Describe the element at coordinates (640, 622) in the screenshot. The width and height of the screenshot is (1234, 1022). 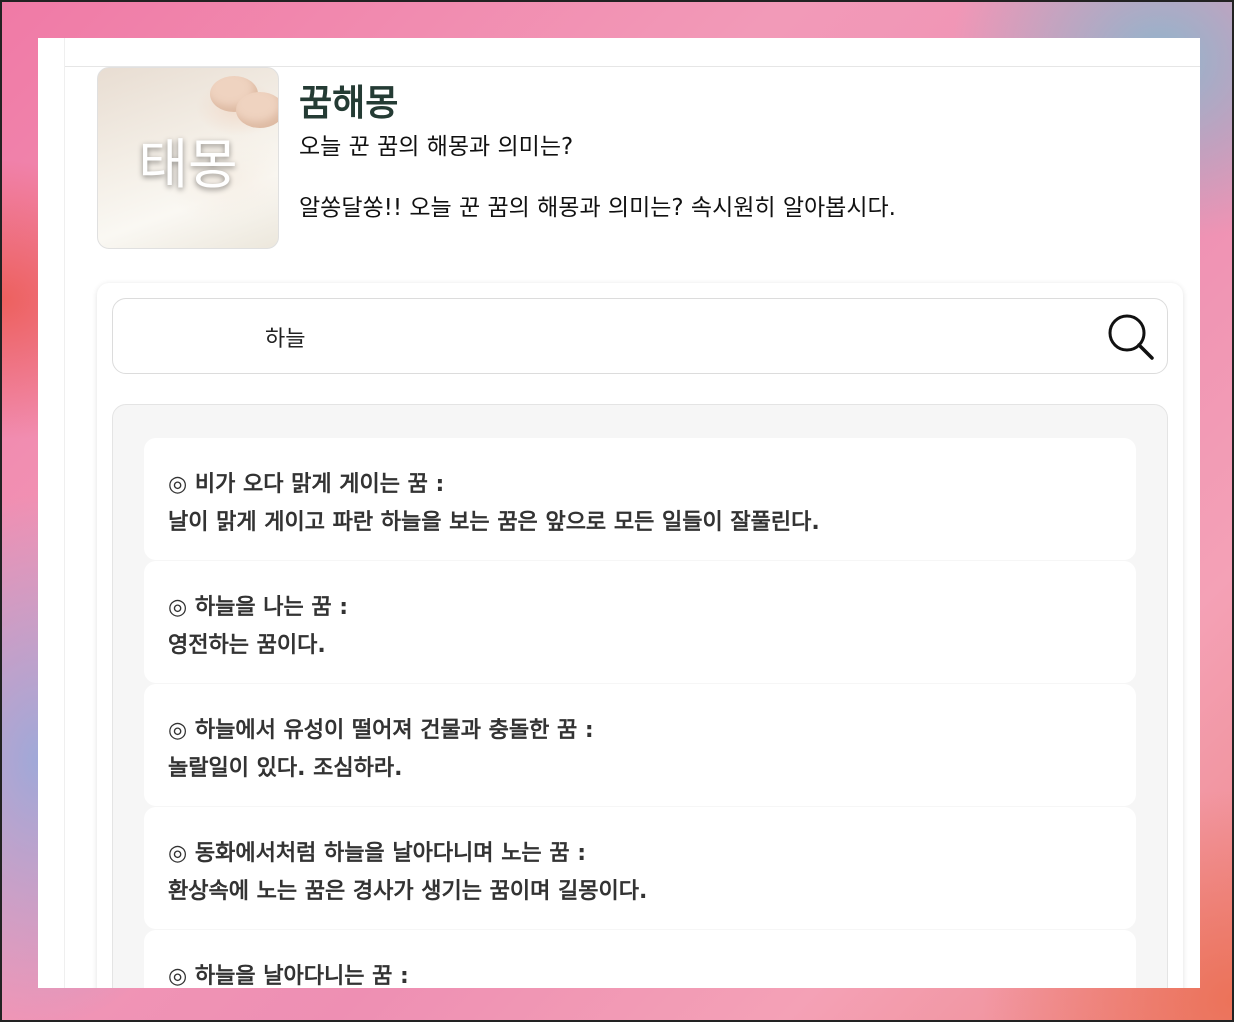
I see `list-item: ◎ 하늘을 나는 꿈 : 영전하는 꿈이다.` at that location.